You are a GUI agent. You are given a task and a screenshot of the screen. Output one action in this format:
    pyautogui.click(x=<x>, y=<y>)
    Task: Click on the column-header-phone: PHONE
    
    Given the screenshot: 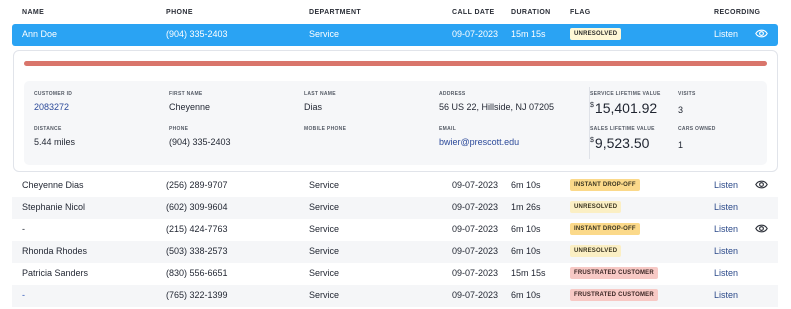 What is the action you would take?
    pyautogui.click(x=179, y=12)
    